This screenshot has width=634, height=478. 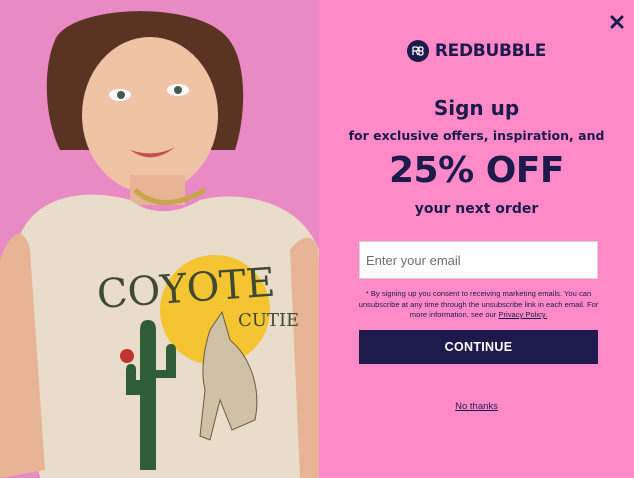 What do you see at coordinates (478, 260) in the screenshot?
I see `email-field` at bounding box center [478, 260].